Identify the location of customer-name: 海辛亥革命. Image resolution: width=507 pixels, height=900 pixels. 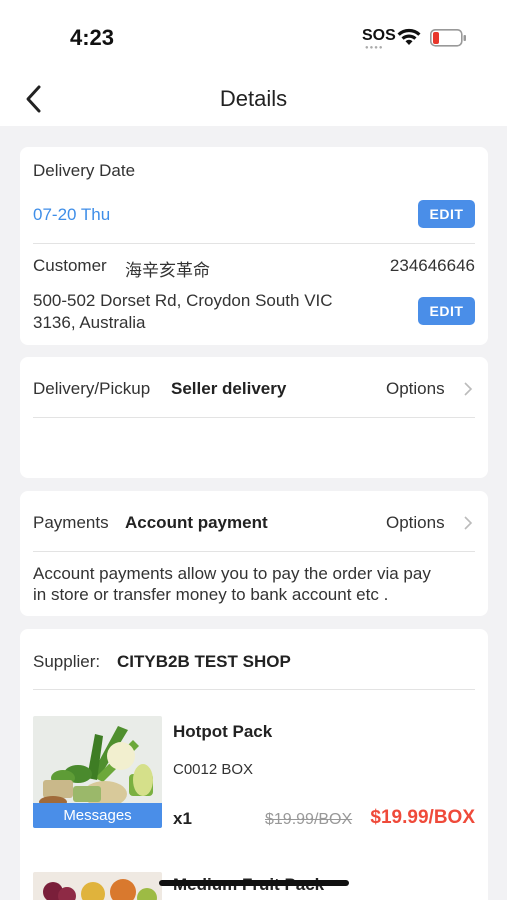
(167, 270).